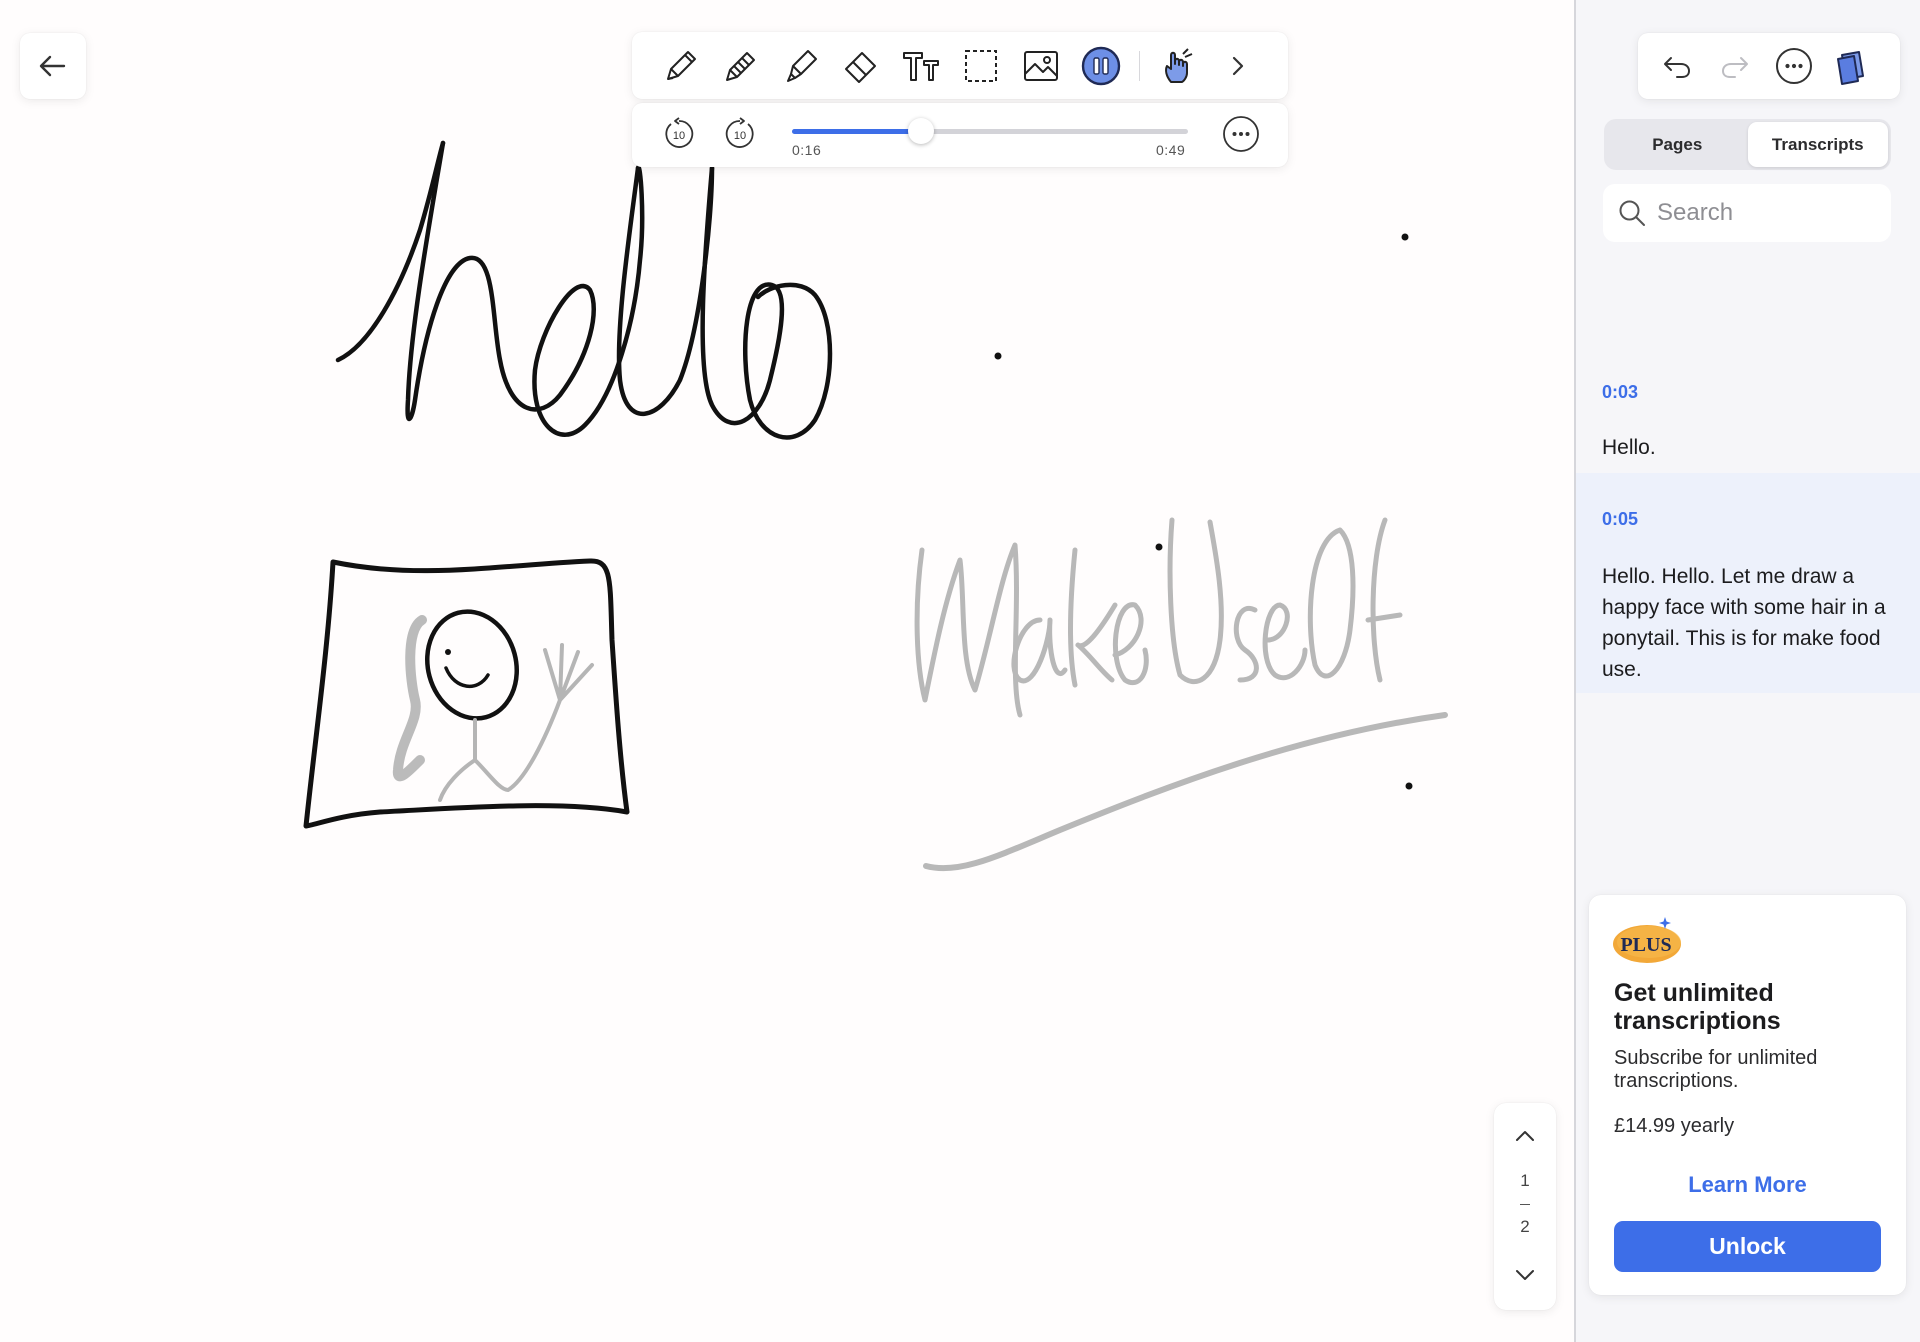 The image size is (1920, 1342). Describe the element at coordinates (990, 131) in the screenshot. I see `playback-scrubber` at that location.